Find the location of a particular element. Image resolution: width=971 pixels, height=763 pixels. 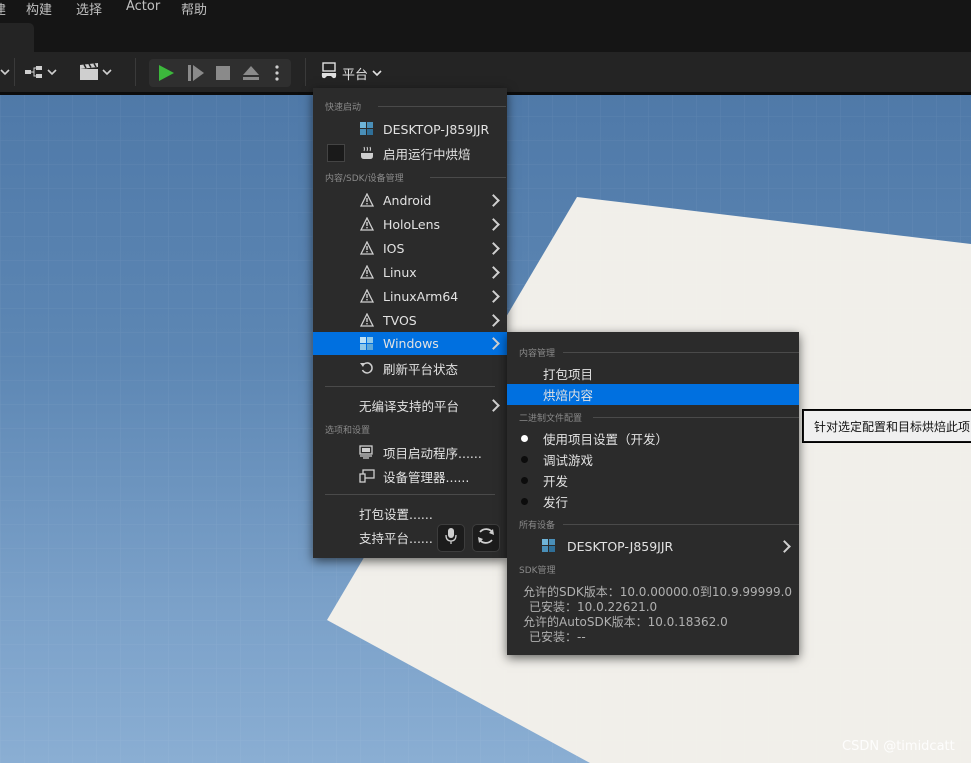

cook-content: 烘焙内容 is located at coordinates (653, 394).